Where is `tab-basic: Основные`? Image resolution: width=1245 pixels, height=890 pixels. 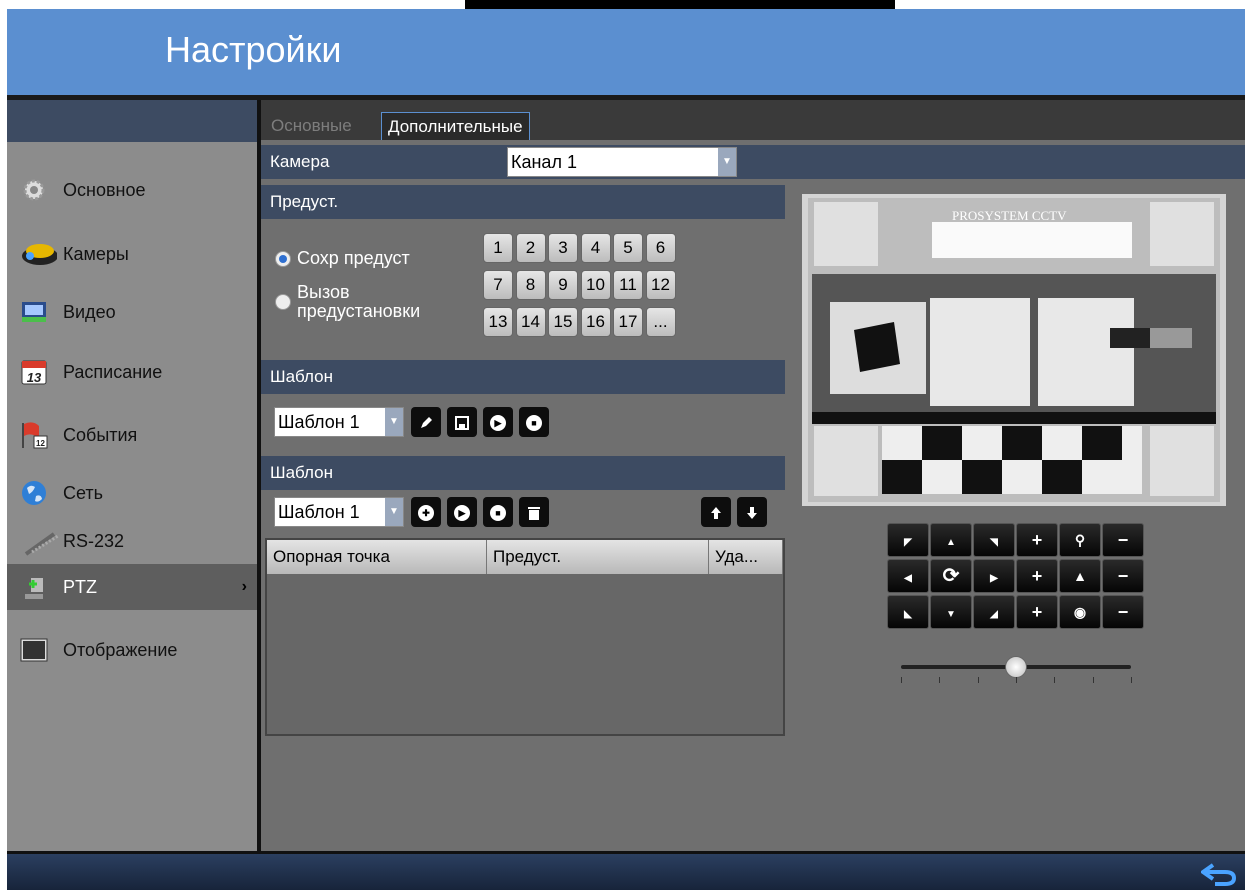
tab-basic: Основные is located at coordinates (311, 126).